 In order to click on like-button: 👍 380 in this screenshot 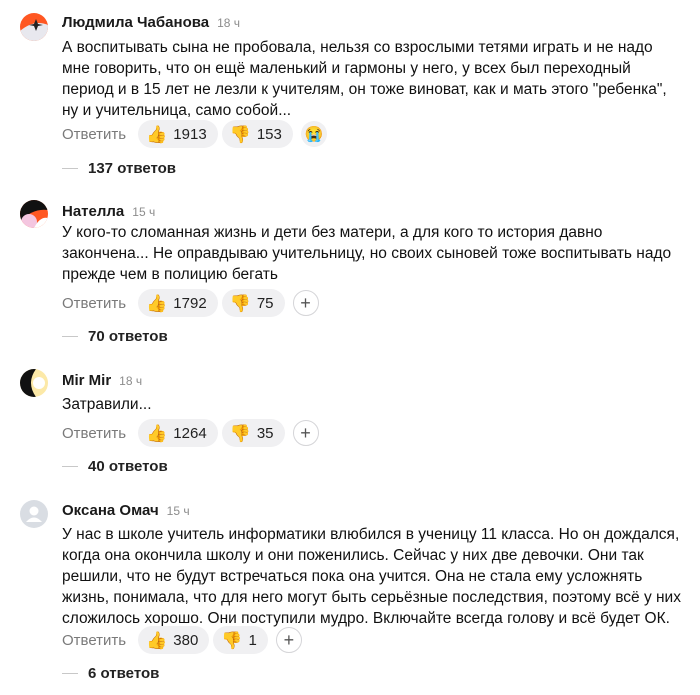, I will do `click(174, 640)`.